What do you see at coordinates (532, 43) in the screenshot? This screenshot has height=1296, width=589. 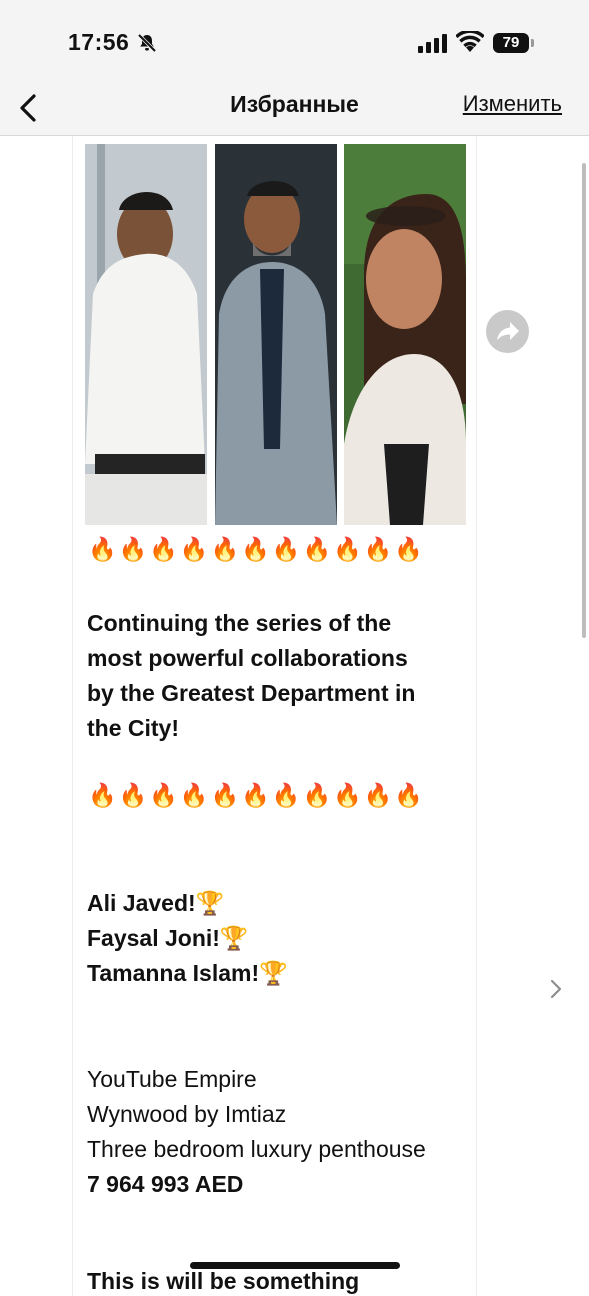 I see `battery-tip` at bounding box center [532, 43].